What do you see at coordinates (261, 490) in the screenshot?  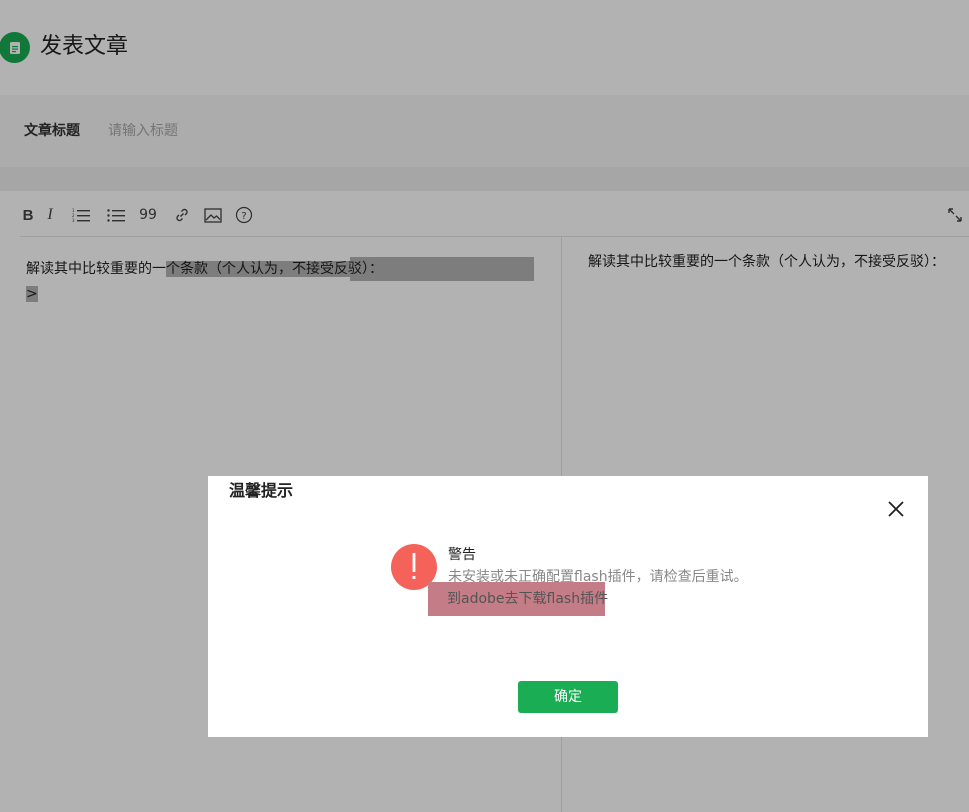 I see `dialog-title: 温馨提示` at bounding box center [261, 490].